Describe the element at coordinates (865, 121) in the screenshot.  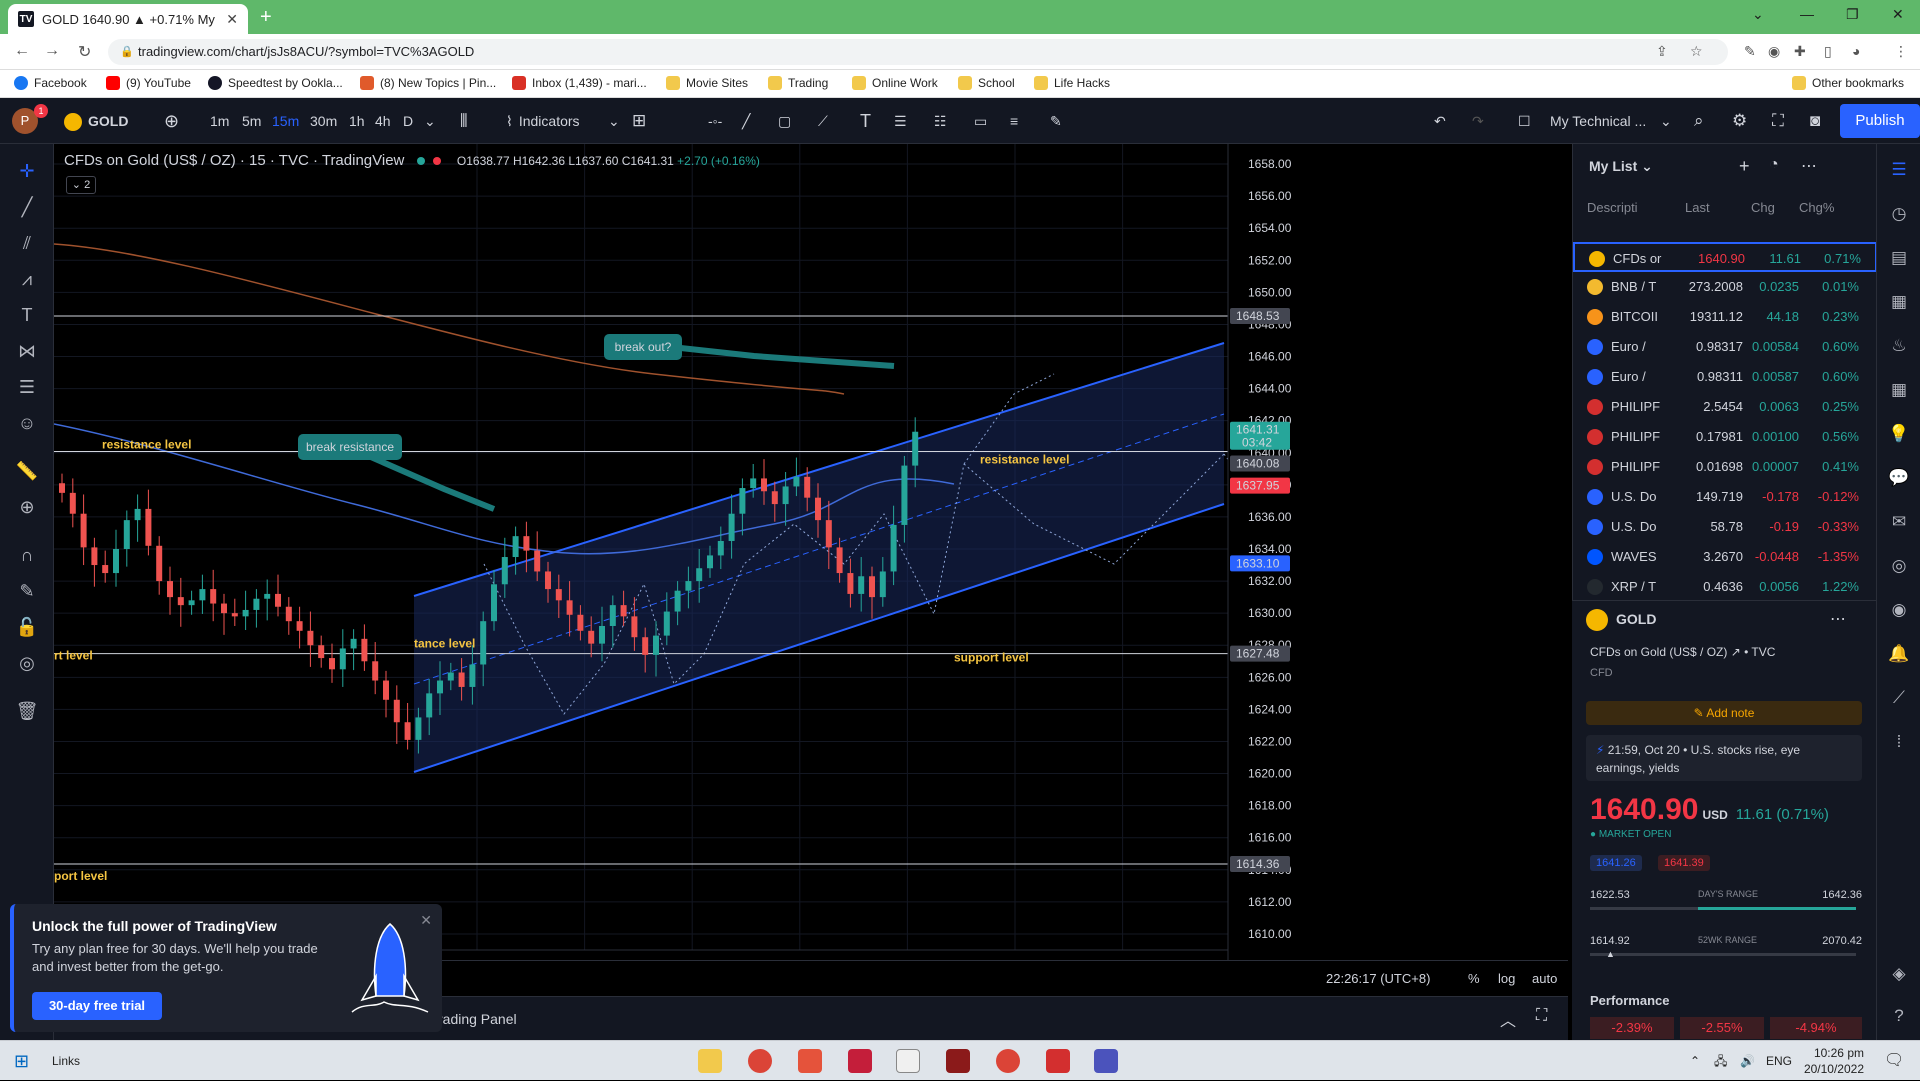
I see `text-tool-icon: T` at that location.